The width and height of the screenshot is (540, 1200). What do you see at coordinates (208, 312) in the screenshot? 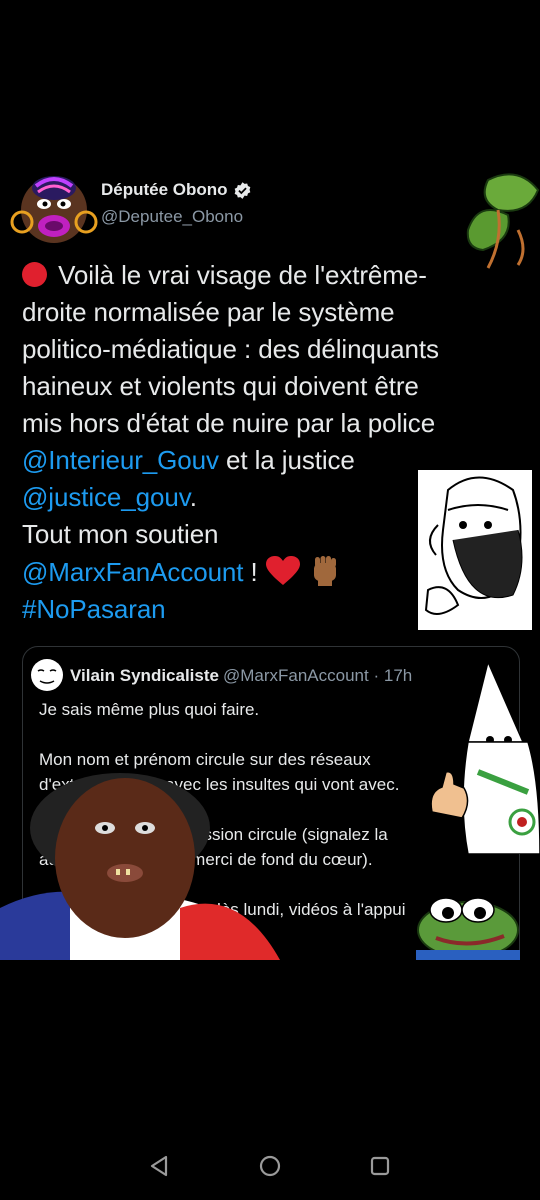
I see `body-text-line: droite normalisée par le système` at bounding box center [208, 312].